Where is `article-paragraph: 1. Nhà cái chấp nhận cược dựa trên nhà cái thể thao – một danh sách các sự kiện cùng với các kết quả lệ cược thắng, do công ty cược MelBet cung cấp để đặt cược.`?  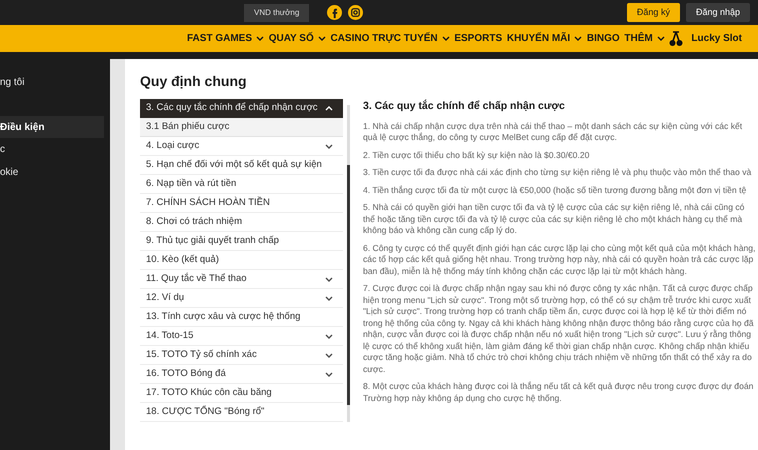 article-paragraph: 1. Nhà cái chấp nhận cược dựa trên nhà cái thể thao – một danh sách các sự kiện cùng với các kết quả lệ cược thắng, do công ty cược MelBet cung cấp để đặt cược. is located at coordinates (553, 132).